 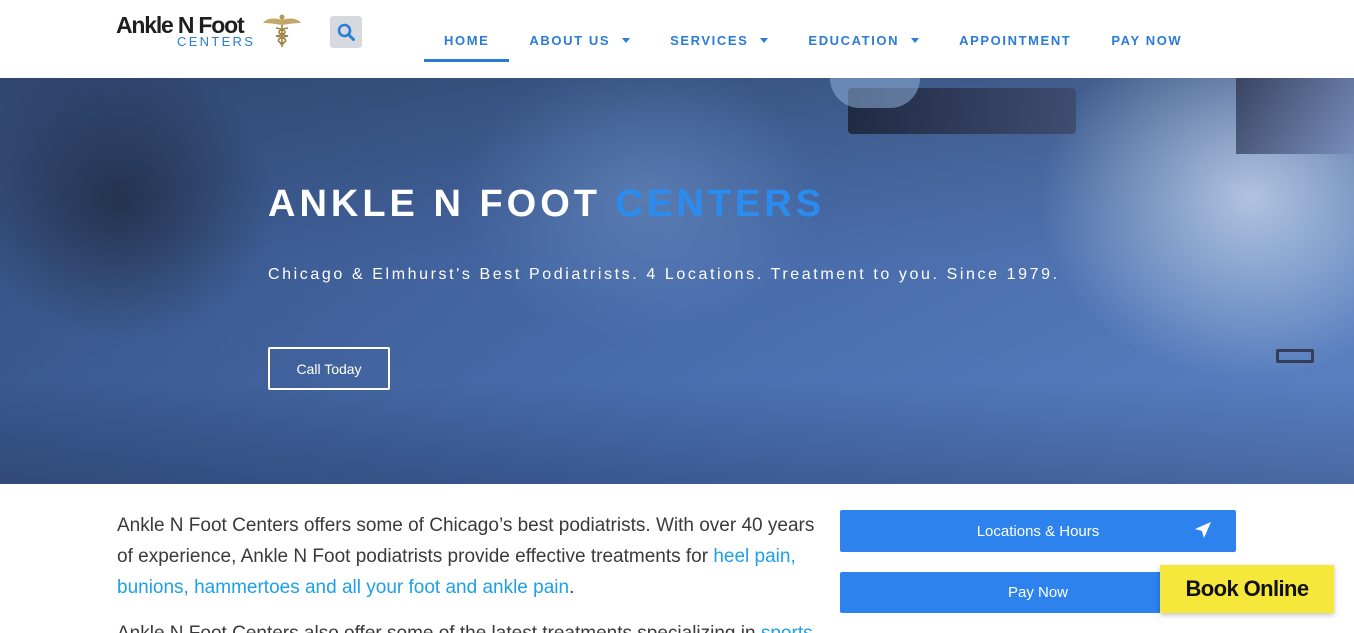 I want to click on locations-hours-button: Locations & Hours, so click(x=1038, y=531).